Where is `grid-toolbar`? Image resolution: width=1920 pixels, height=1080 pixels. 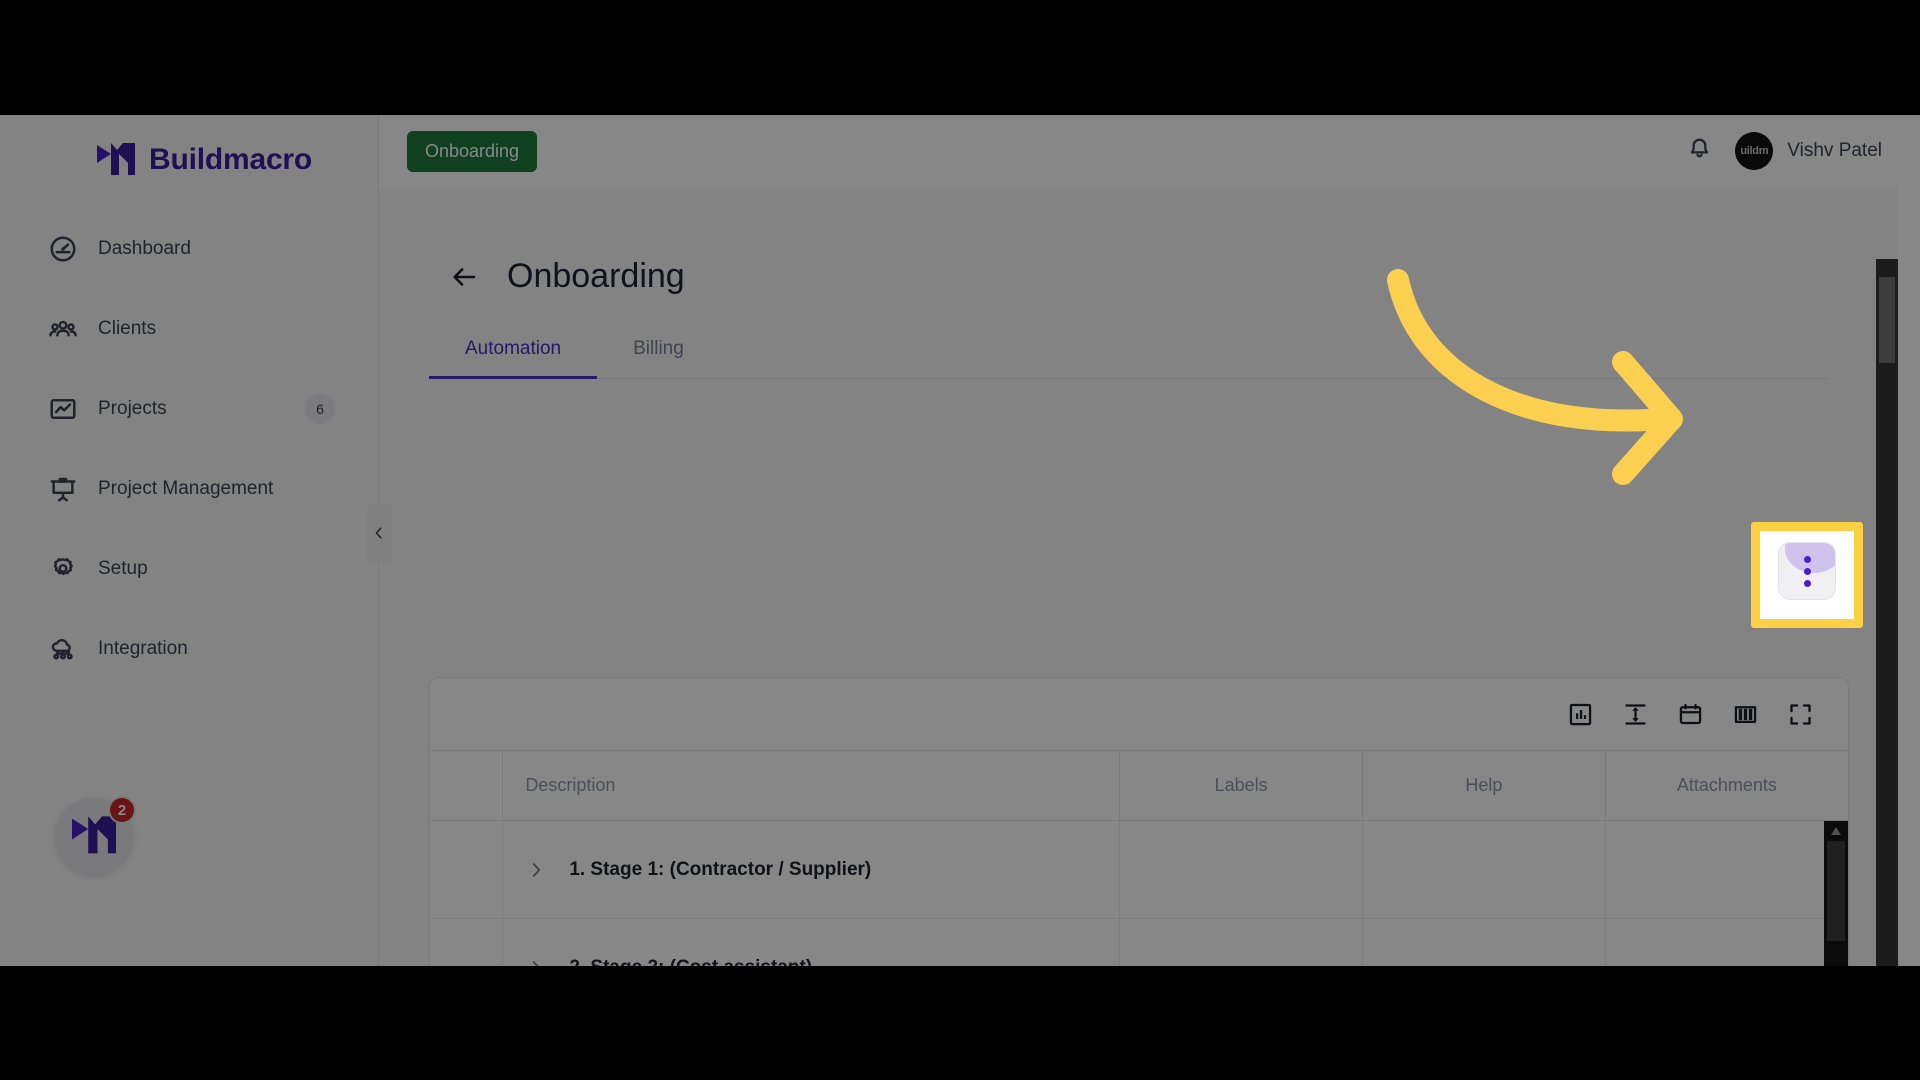
grid-toolbar is located at coordinates (1139, 714).